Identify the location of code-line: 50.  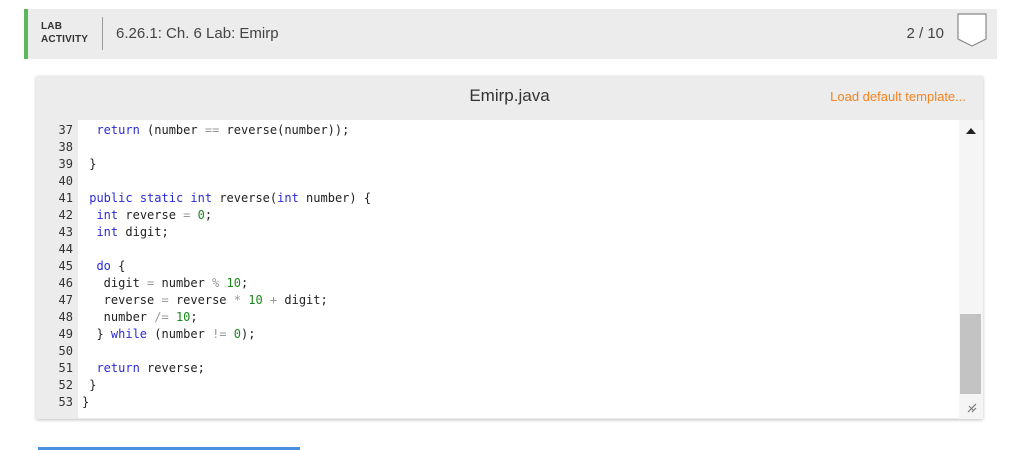
(497, 351).